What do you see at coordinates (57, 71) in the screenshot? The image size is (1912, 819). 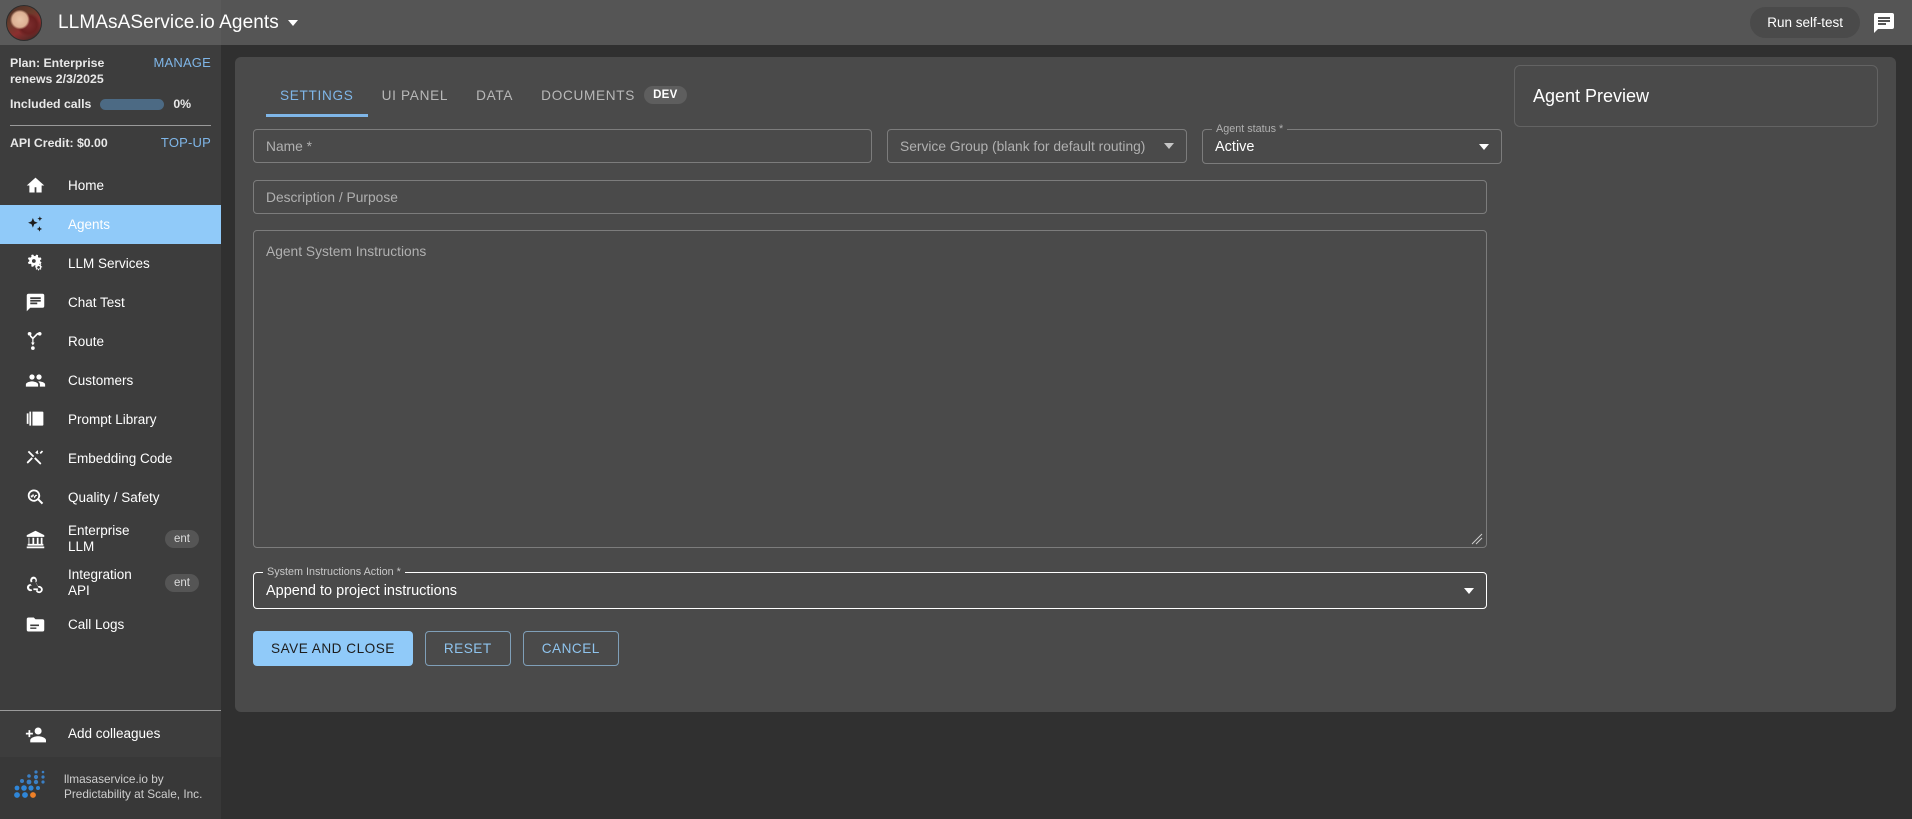 I see `plan-info: Plan: Enterprise renews 2/3/2025` at bounding box center [57, 71].